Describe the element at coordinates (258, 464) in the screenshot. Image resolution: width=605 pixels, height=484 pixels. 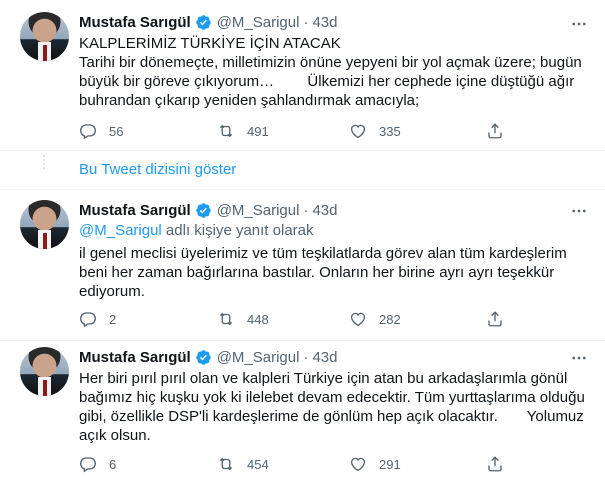
I see `retweet-count: 454` at that location.